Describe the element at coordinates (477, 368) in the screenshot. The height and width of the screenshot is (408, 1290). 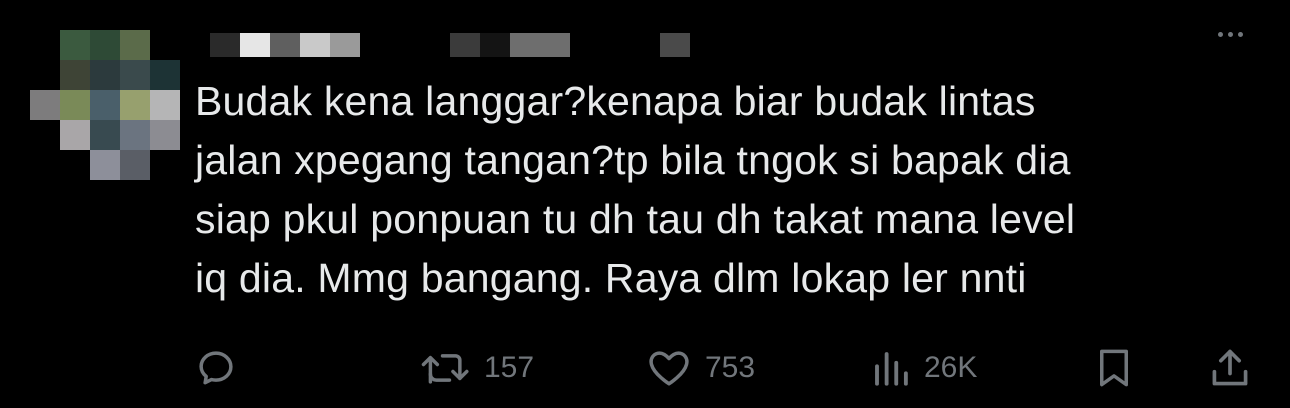
I see `retweet-button: 157` at that location.